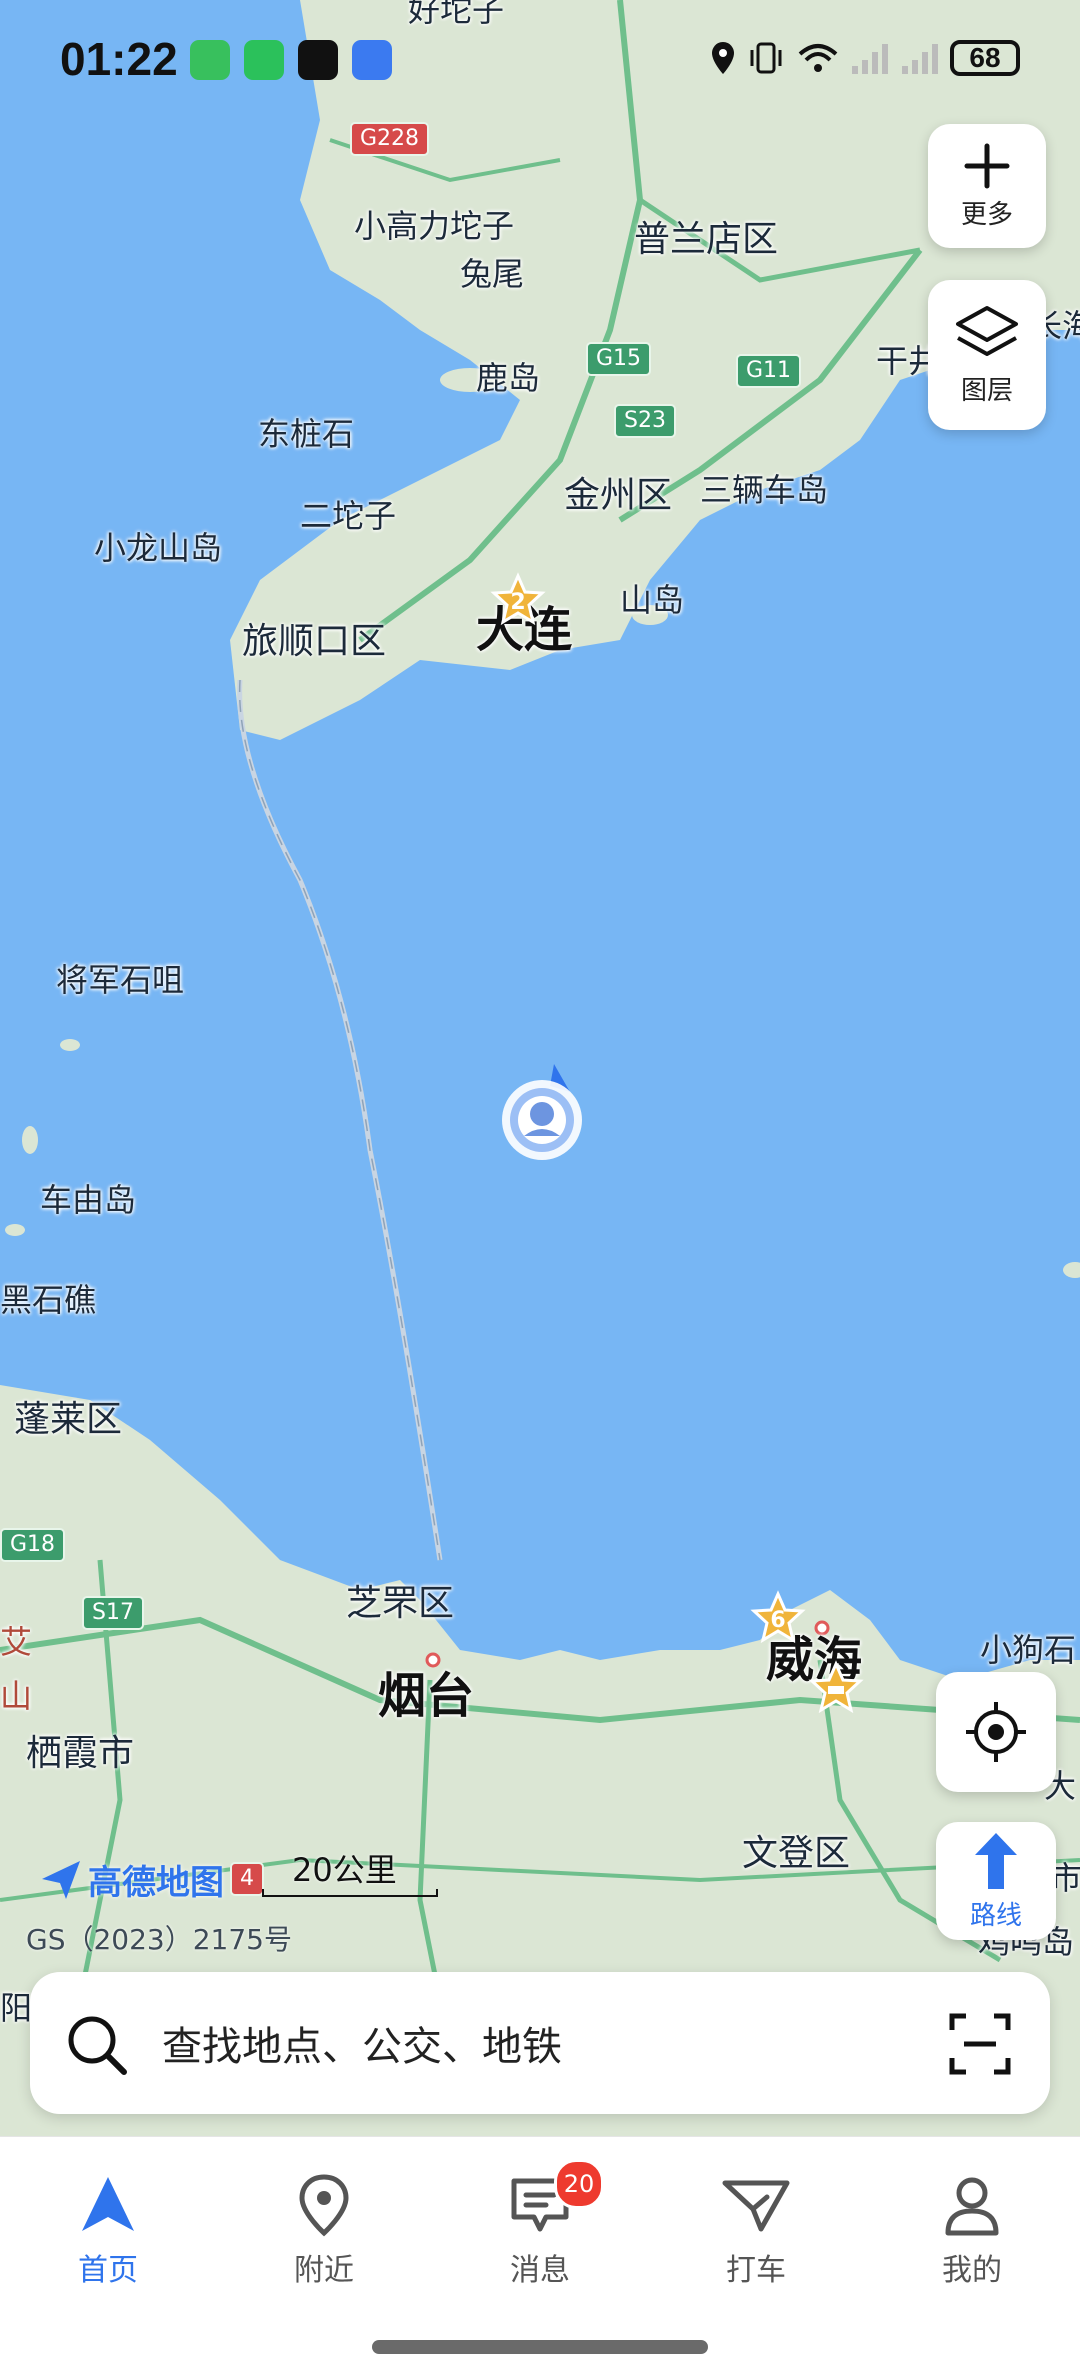 The height and width of the screenshot is (2373, 1080). What do you see at coordinates (88, 1200) in the screenshot?
I see `map-label: 车由岛` at bounding box center [88, 1200].